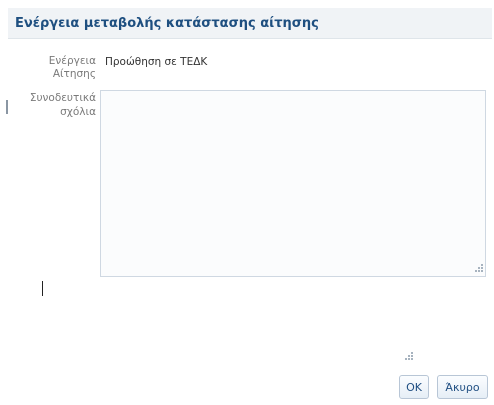 This screenshot has width=494, height=405. Describe the element at coordinates (167, 23) in the screenshot. I see `dialog-title: Ενέργεια μεταβολής κατάστασης αίτησης` at that location.